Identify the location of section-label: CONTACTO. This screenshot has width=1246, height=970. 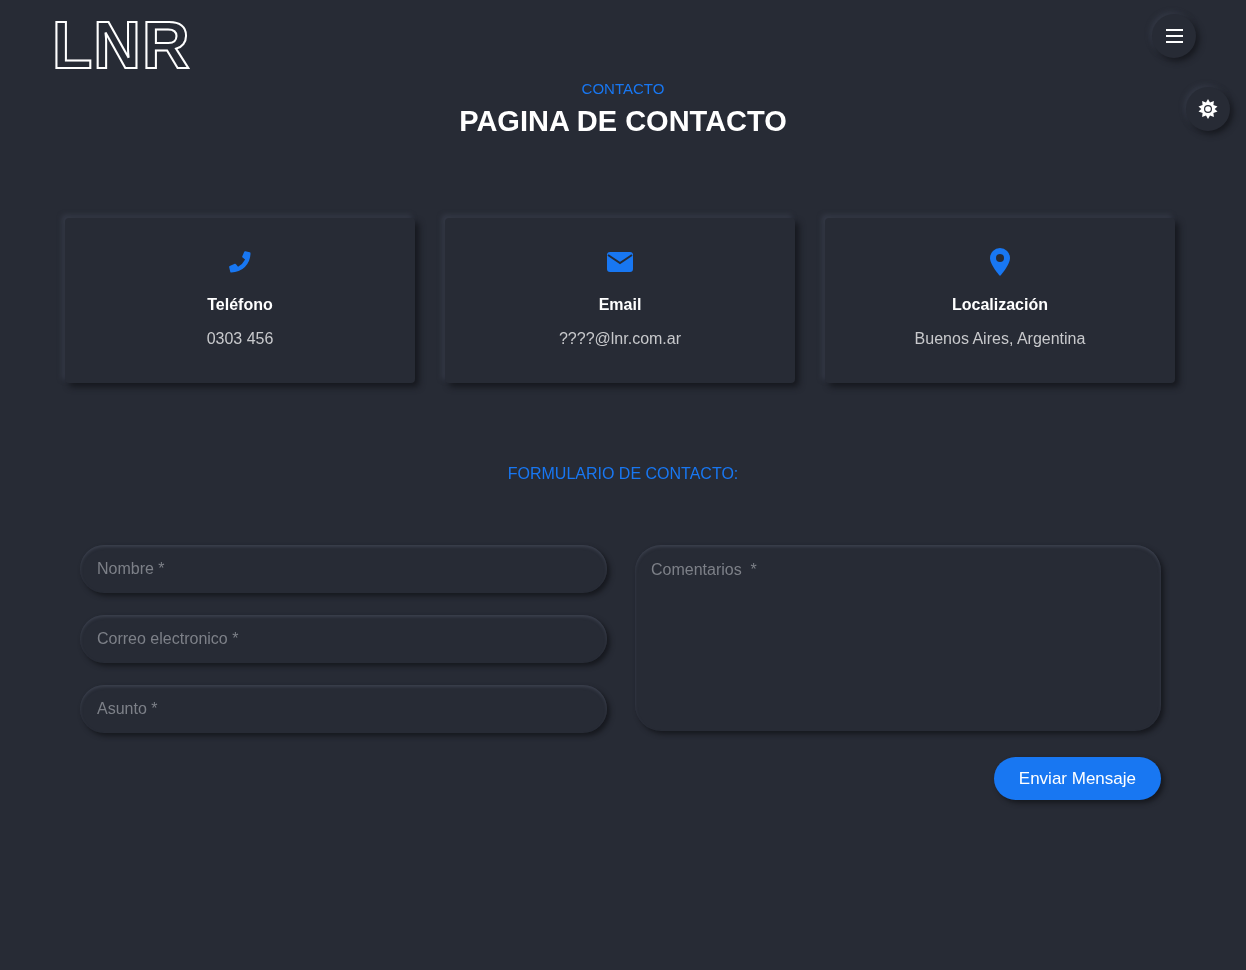
(623, 88).